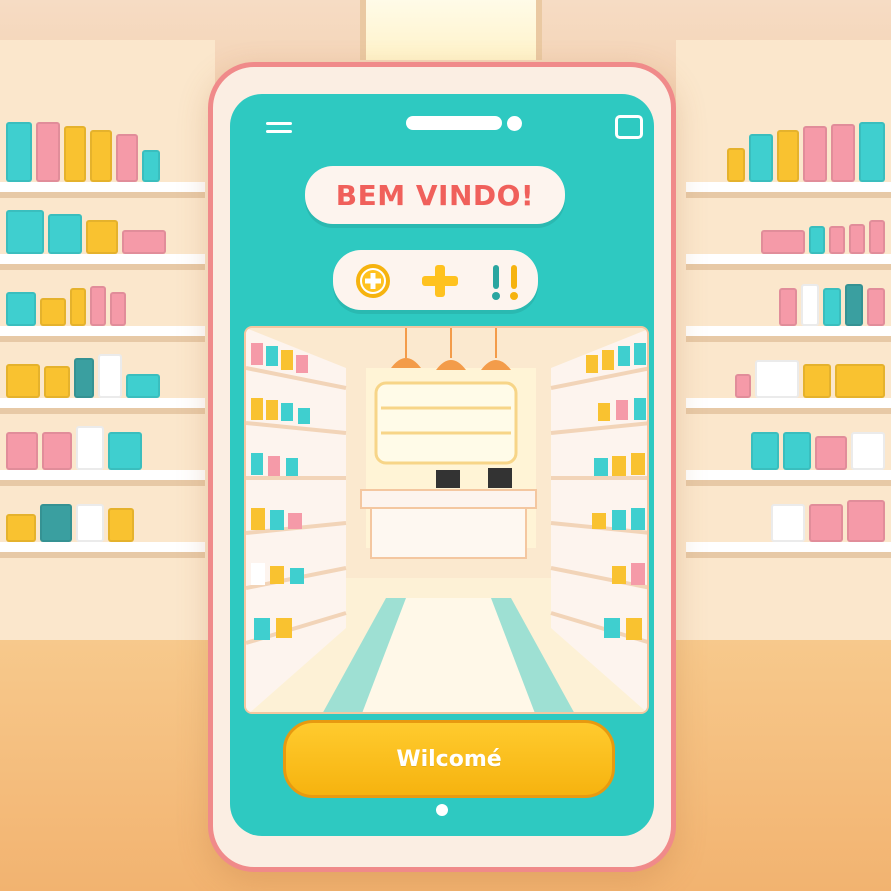 Image resolution: width=891 pixels, height=891 pixels. What do you see at coordinates (435, 195) in the screenshot?
I see `page-title: BEM VINDO!` at bounding box center [435, 195].